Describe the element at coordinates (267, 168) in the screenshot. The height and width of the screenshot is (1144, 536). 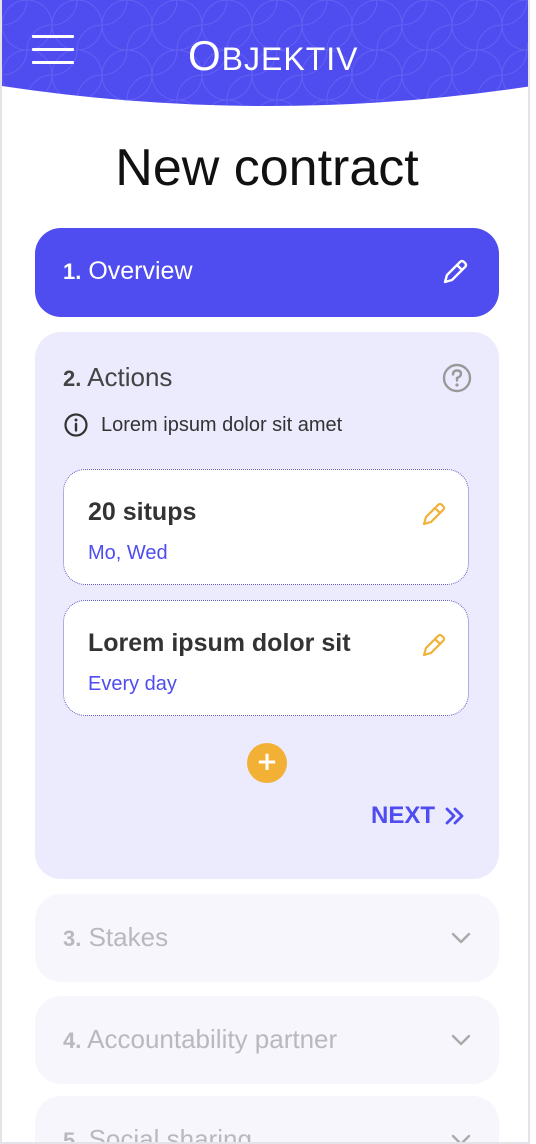
I see `page-title: New contract` at that location.